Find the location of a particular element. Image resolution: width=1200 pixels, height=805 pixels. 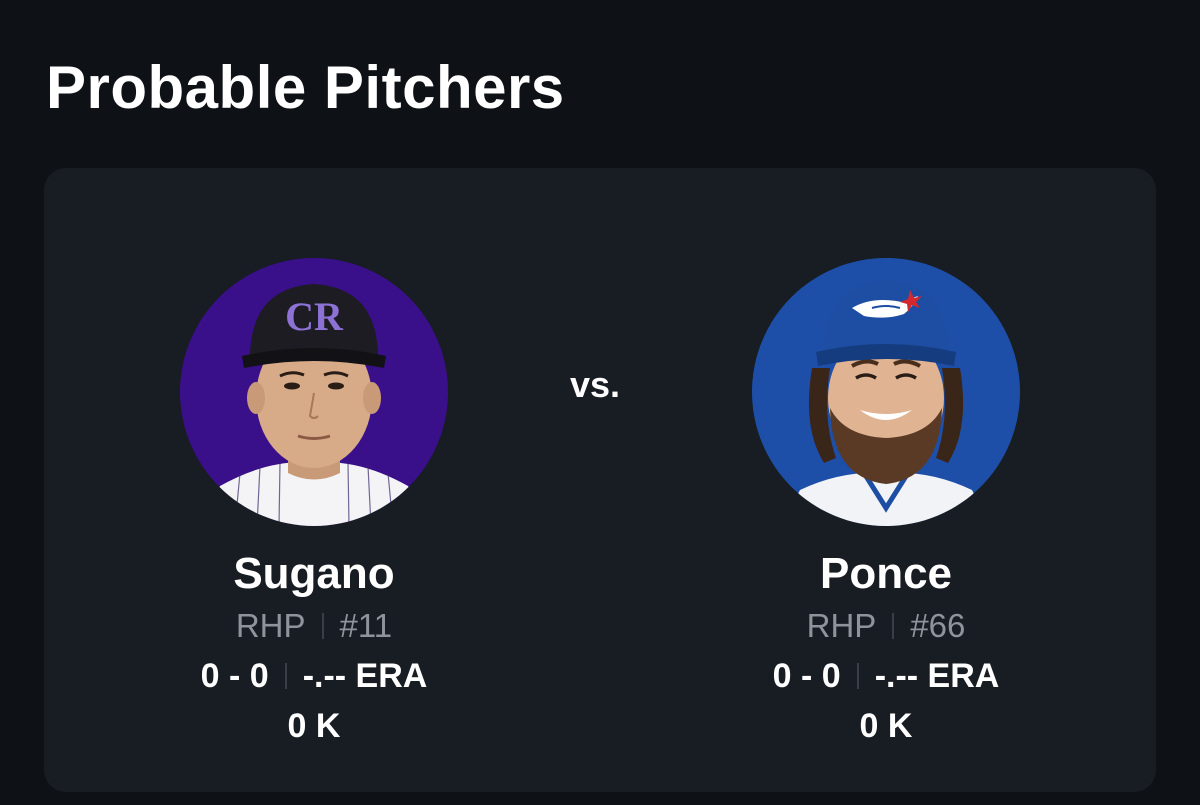

pitcher-avatar: CR is located at coordinates (314, 392).